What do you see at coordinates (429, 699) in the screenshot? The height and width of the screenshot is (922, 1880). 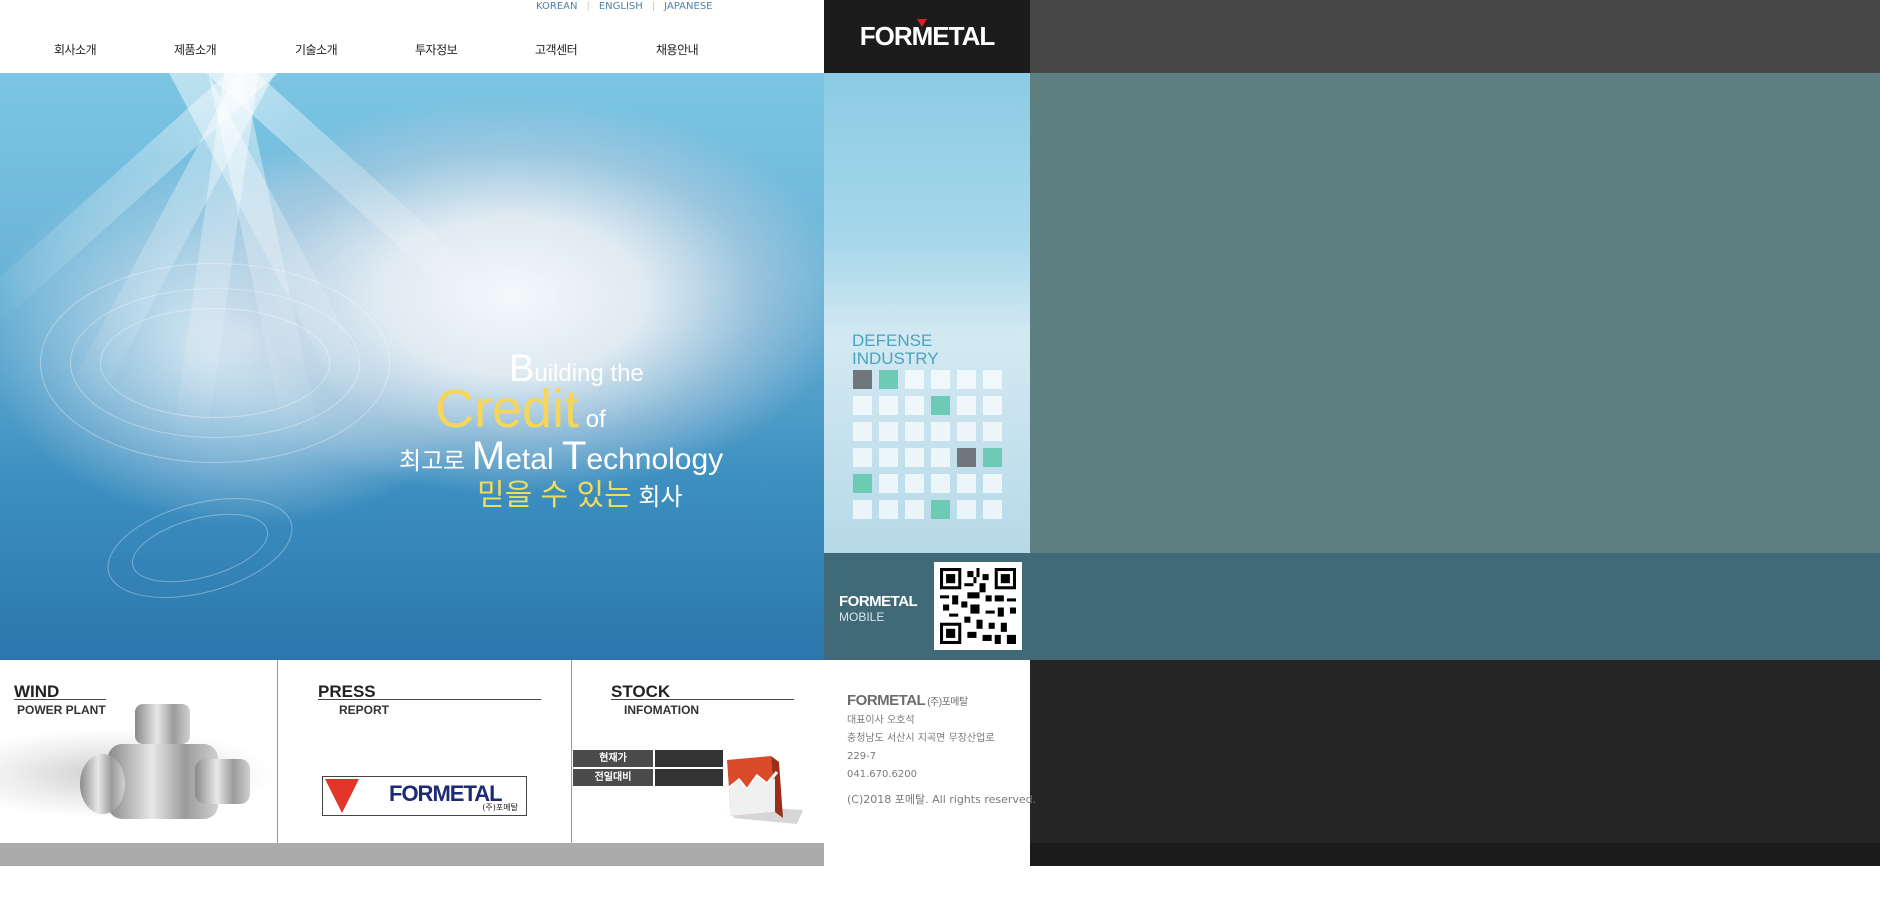 I see `press-rule` at bounding box center [429, 699].